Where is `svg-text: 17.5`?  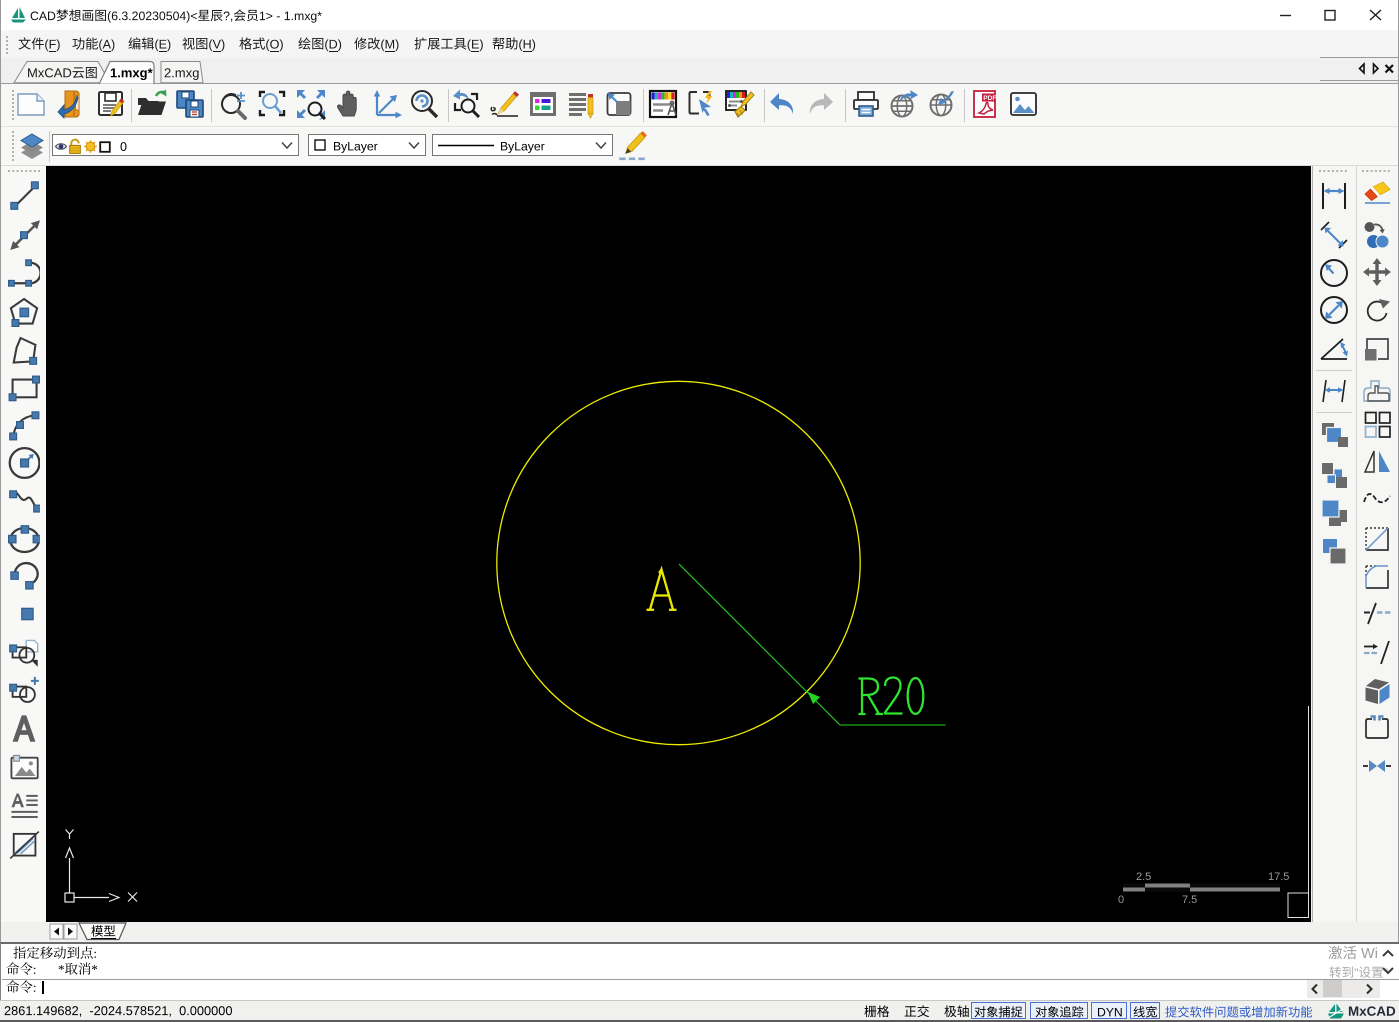 svg-text: 17.5 is located at coordinates (1278, 877).